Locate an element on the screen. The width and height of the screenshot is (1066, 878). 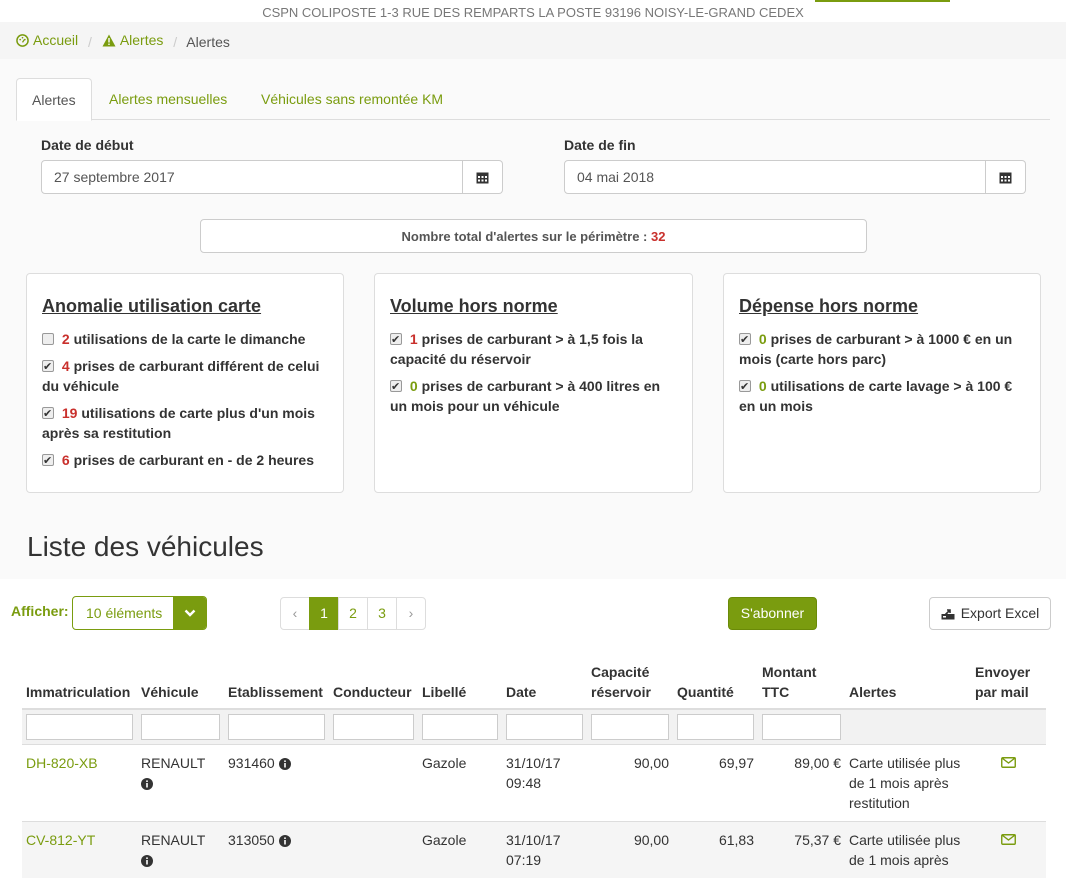
column-header: Capacité réservoir is located at coordinates (630, 683).